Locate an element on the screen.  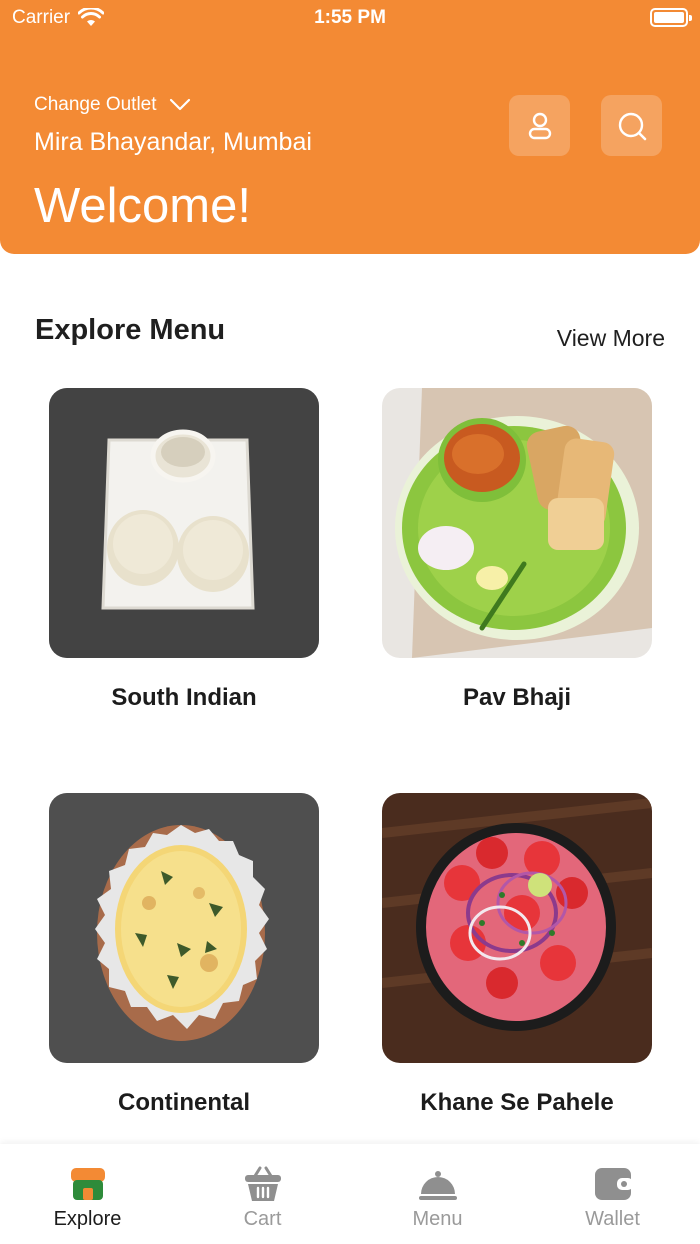
menu-card-label: Continental is located at coordinates (184, 1102).